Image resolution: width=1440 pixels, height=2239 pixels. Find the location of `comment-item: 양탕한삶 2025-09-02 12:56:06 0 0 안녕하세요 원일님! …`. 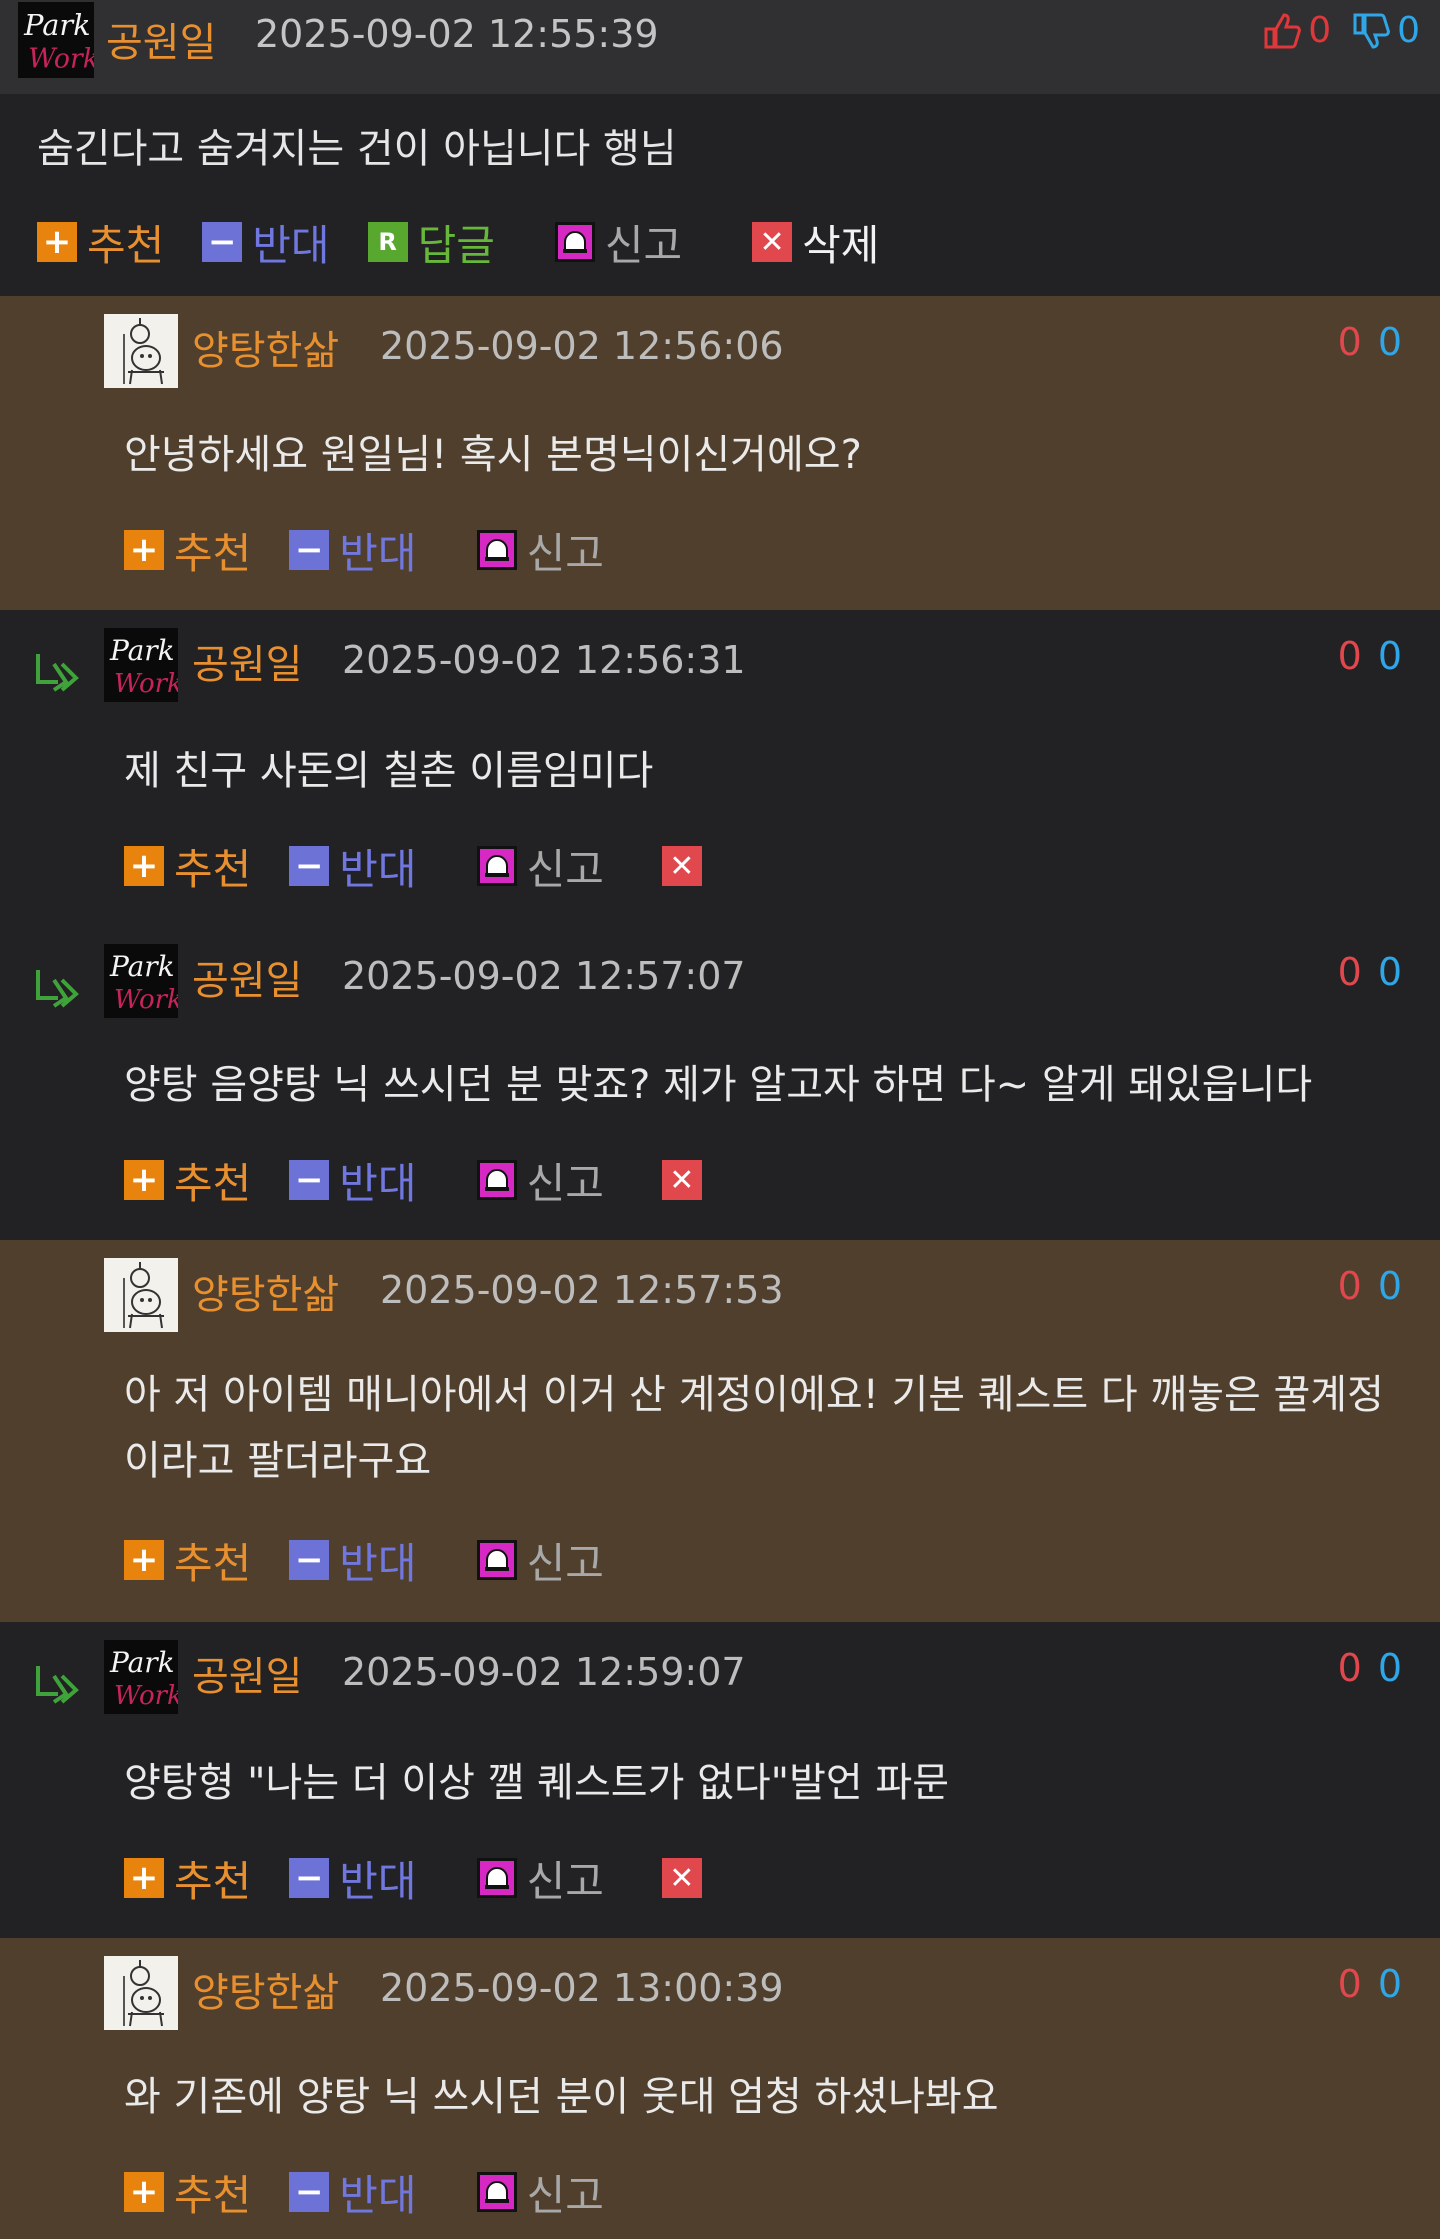

comment-item: 양탕한삶 2025-09-02 12:56:06 0 0 안녕하세요 원일님! … is located at coordinates (720, 453).